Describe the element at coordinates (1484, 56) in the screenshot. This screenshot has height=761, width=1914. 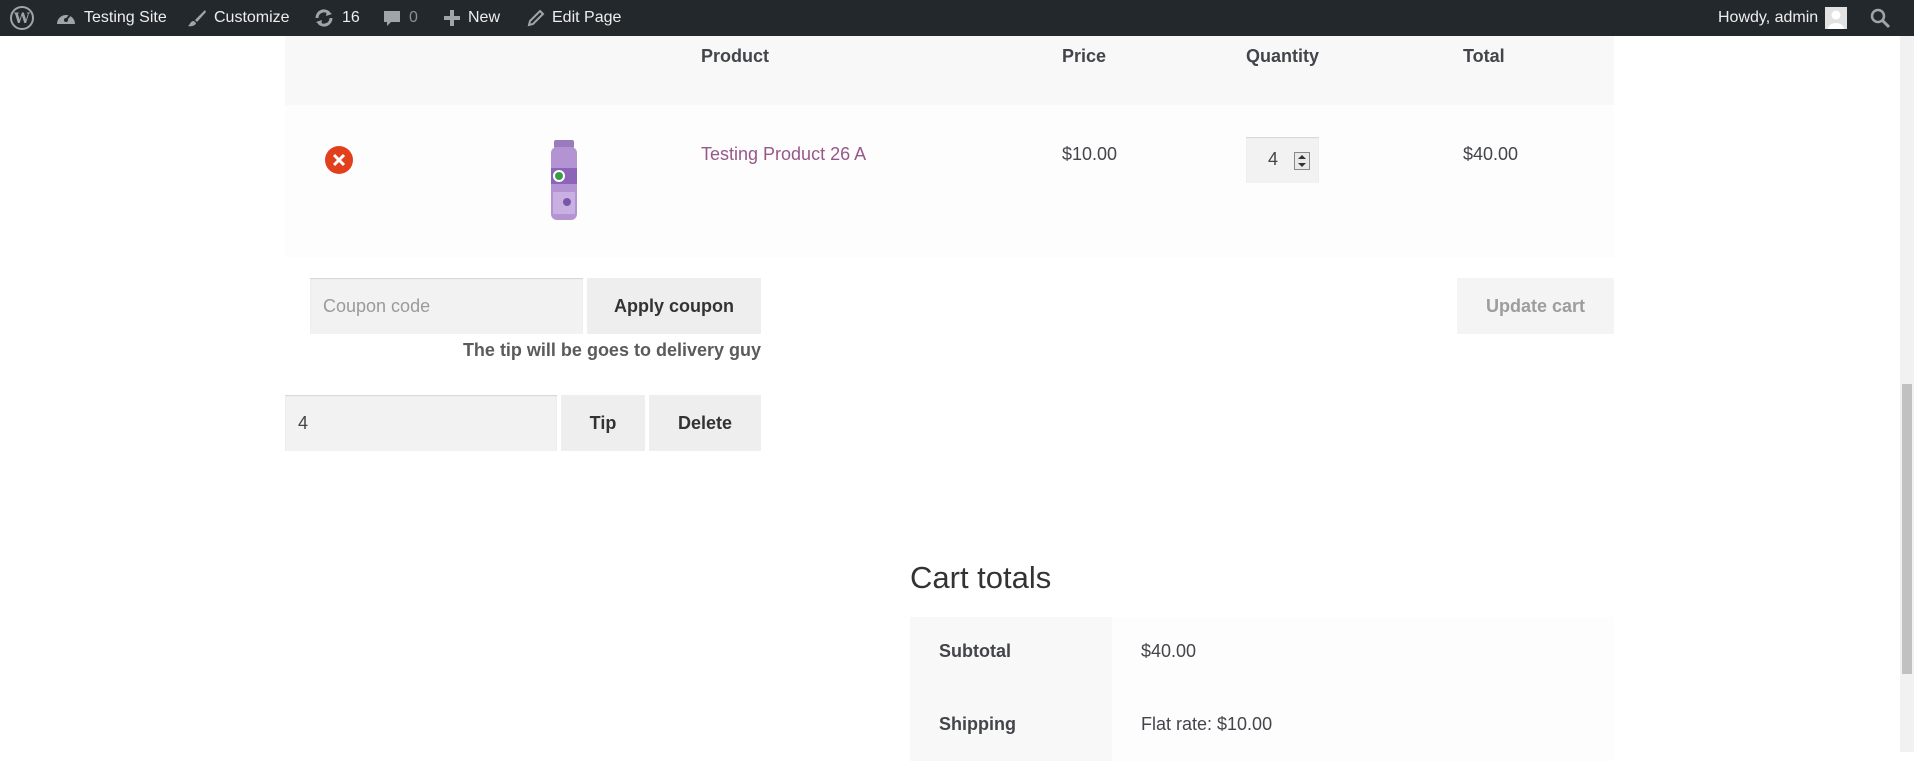
I see `header-total: Total` at that location.